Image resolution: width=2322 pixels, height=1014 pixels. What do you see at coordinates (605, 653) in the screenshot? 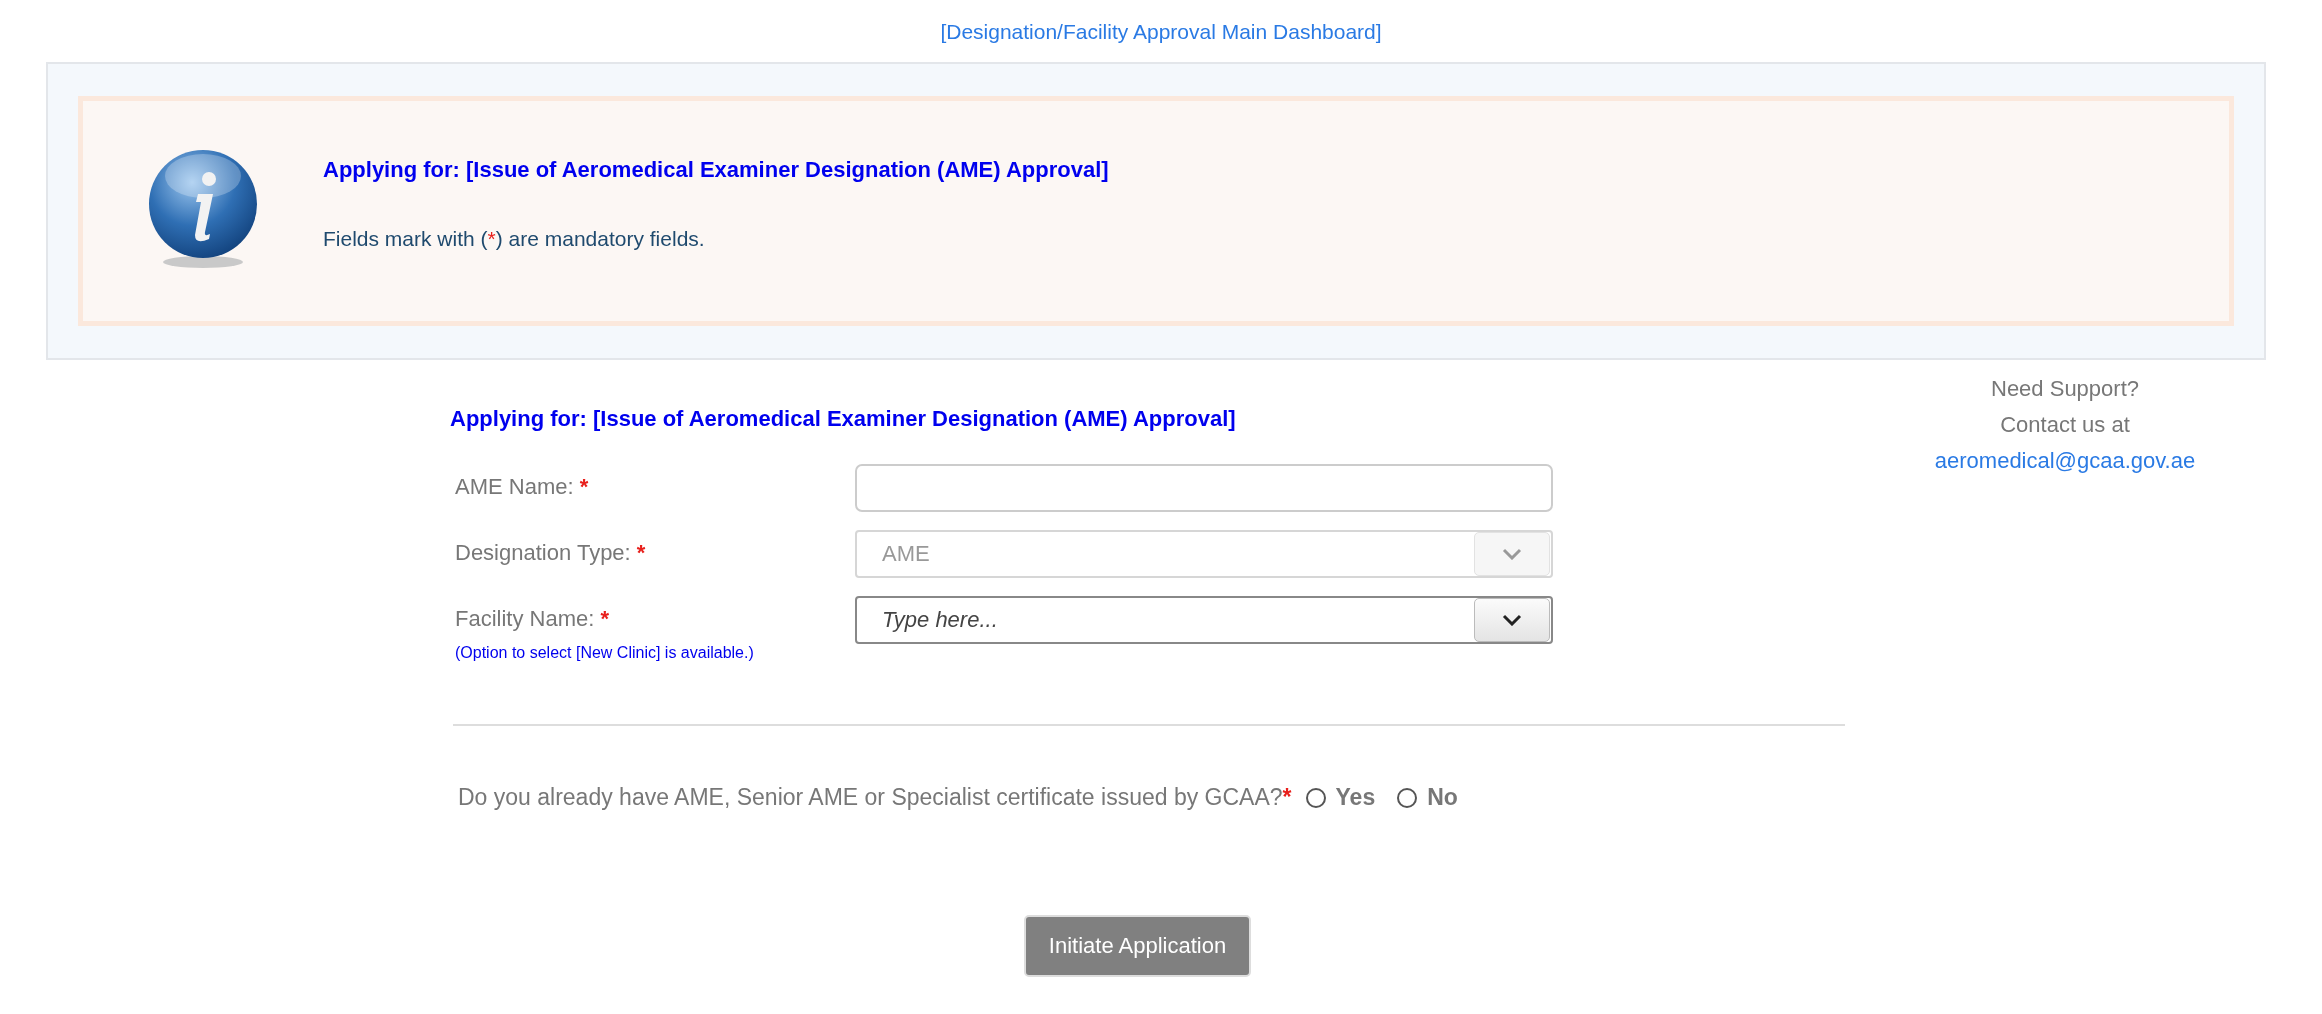
I see `field-hint: (Option to select [New Clinic] is available.)` at bounding box center [605, 653].